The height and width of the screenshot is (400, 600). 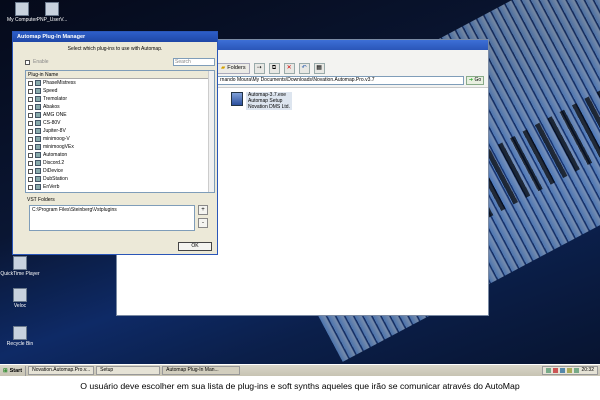 I want to click on copy-to-icon: ⧉, so click(x=274, y=68).